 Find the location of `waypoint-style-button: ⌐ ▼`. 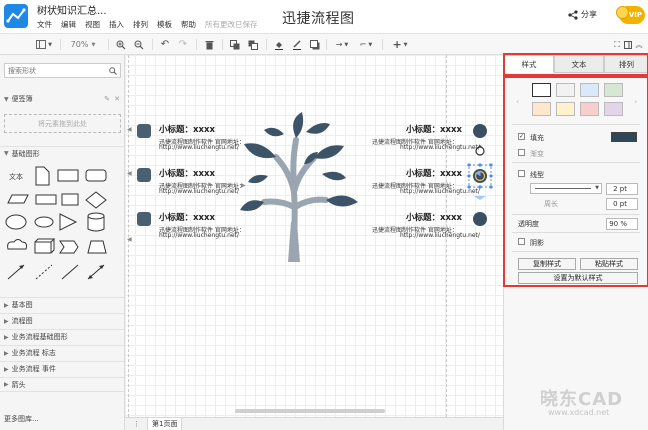

waypoint-style-button: ⌐ ▼ is located at coordinates (366, 44).